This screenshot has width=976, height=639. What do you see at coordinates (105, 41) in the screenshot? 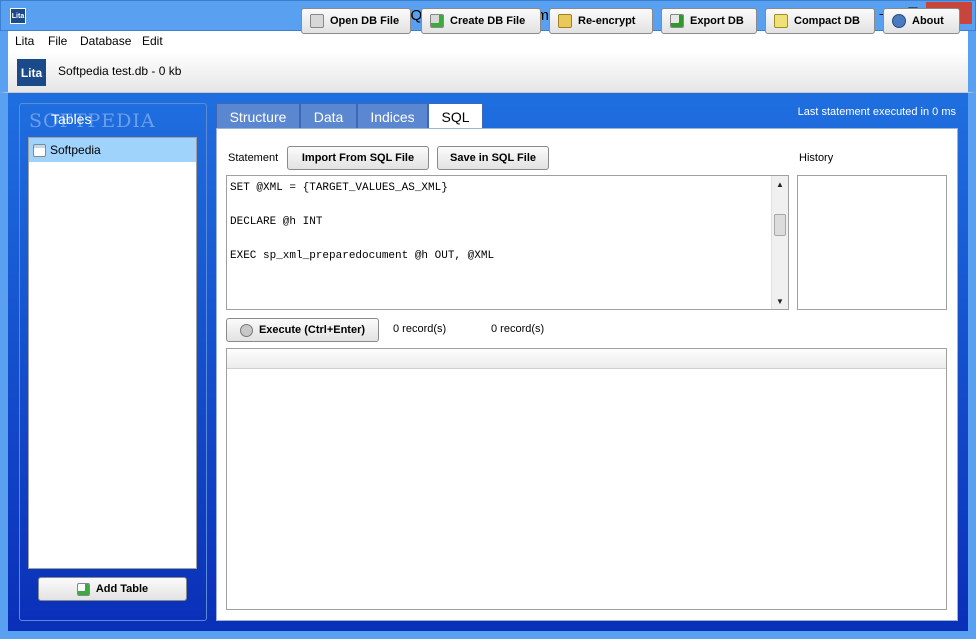
I see `menu-database: Database` at bounding box center [105, 41].